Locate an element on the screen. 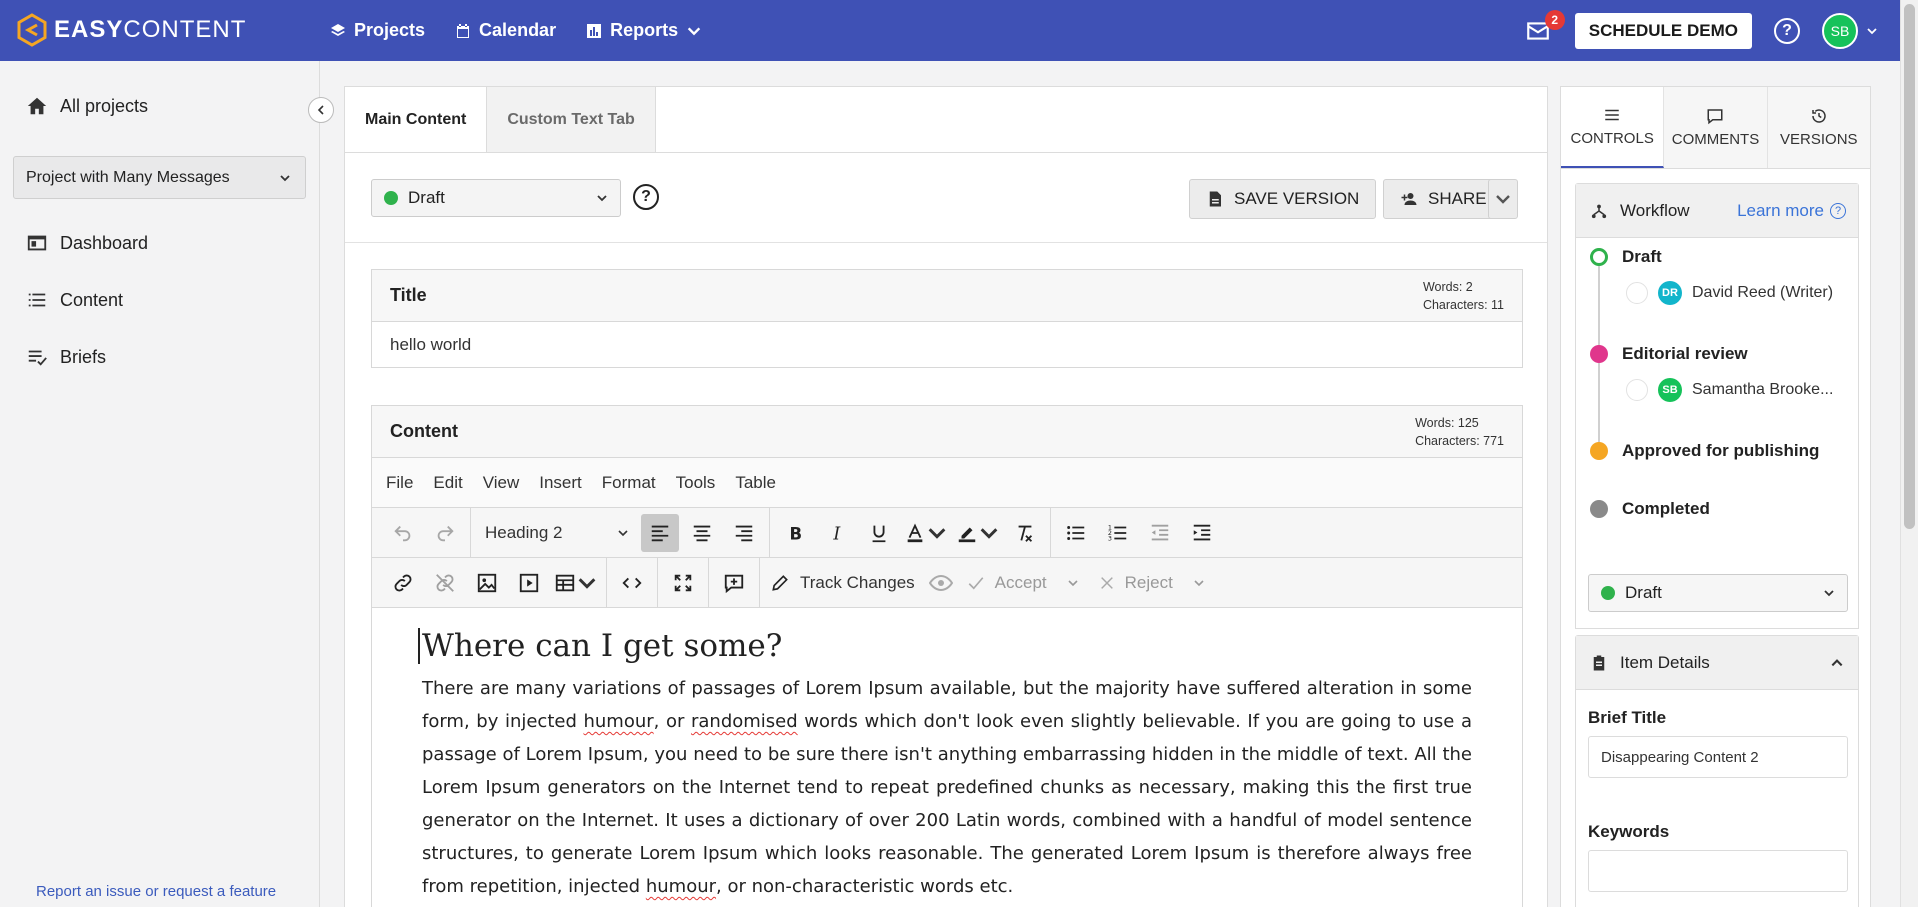  fullscreen-button is located at coordinates (683, 583).